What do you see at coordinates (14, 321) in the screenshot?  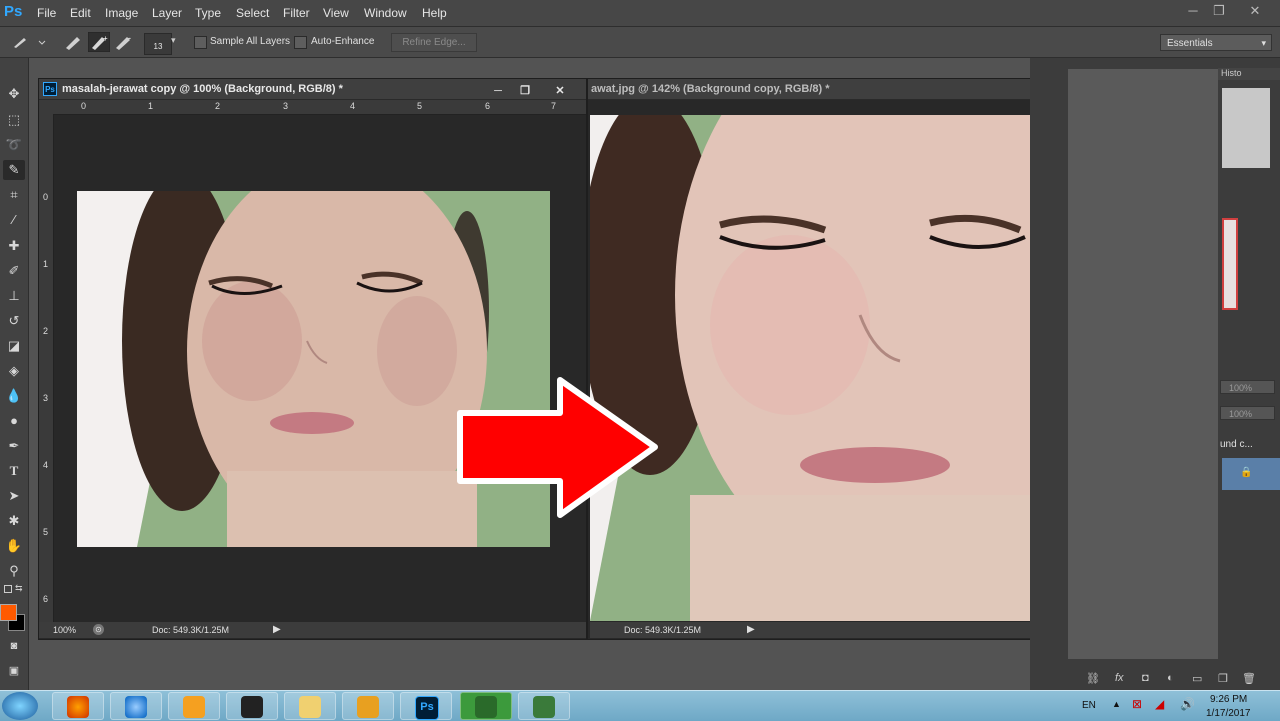 I see `history-brush-tool-icon: ↺` at bounding box center [14, 321].